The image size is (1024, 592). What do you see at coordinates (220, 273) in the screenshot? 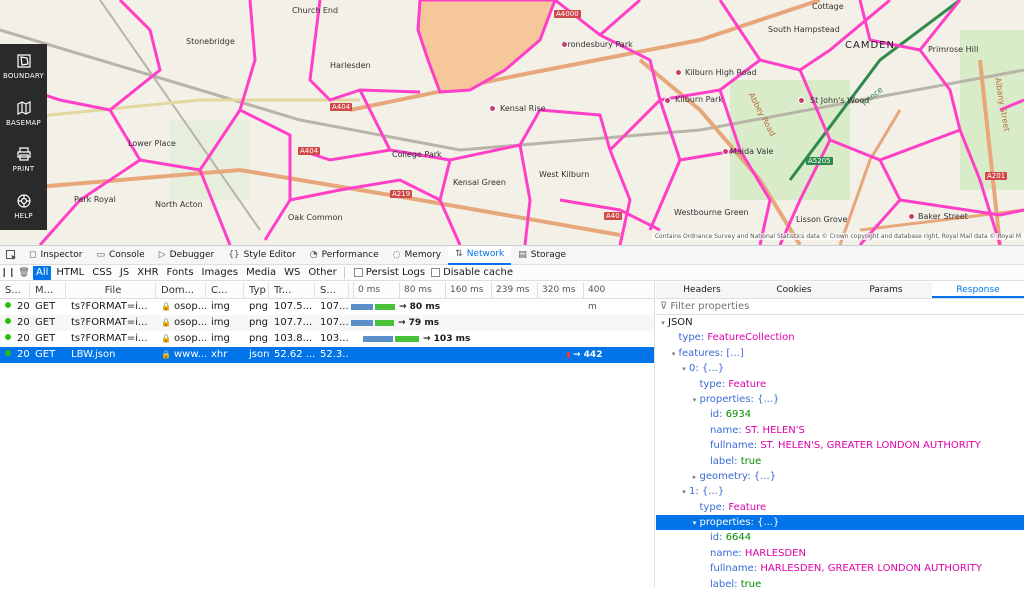
I see `filter-images: Images` at bounding box center [220, 273].